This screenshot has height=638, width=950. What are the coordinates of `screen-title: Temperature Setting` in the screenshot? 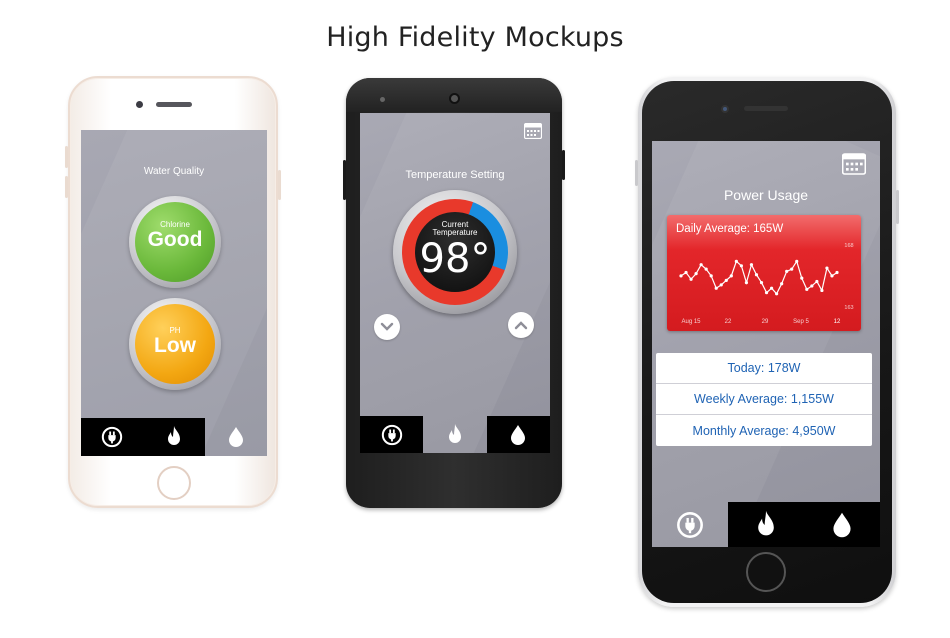 It's located at (455, 175).